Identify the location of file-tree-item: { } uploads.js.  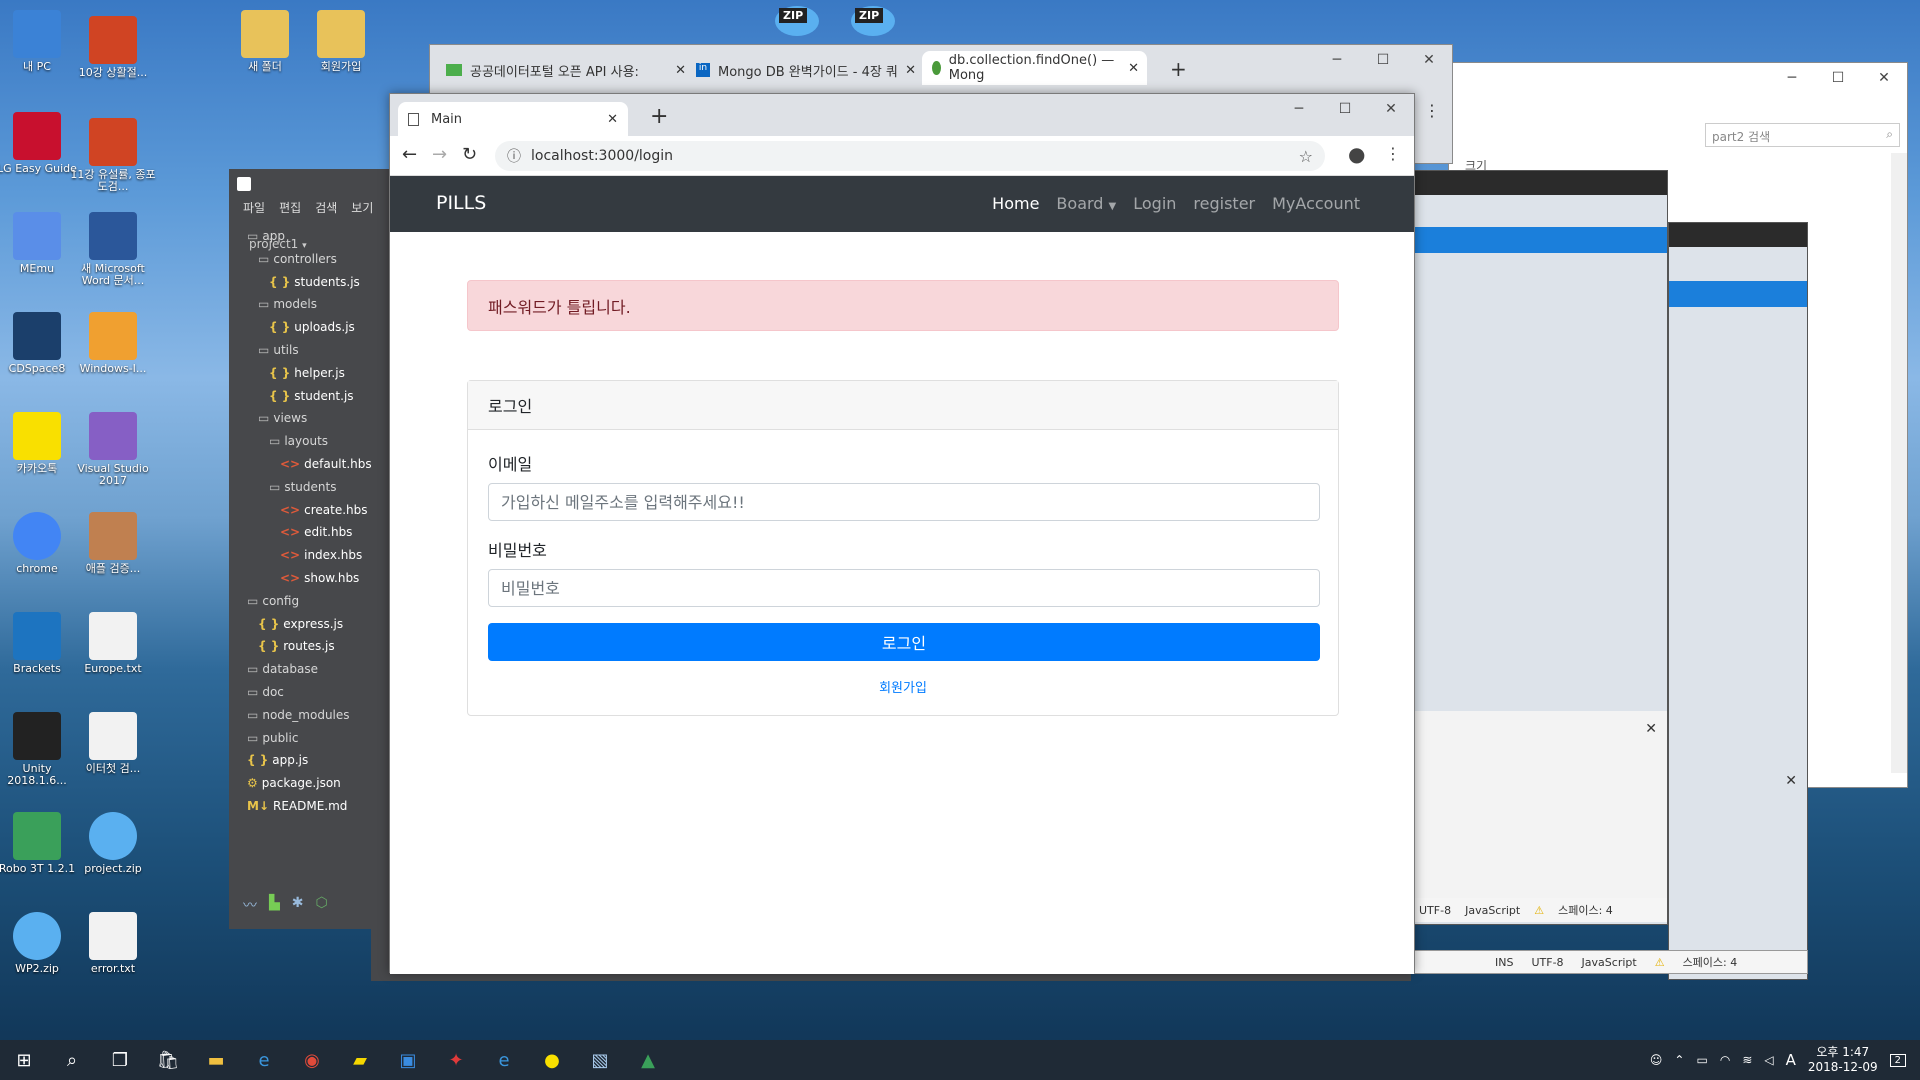
(312, 327).